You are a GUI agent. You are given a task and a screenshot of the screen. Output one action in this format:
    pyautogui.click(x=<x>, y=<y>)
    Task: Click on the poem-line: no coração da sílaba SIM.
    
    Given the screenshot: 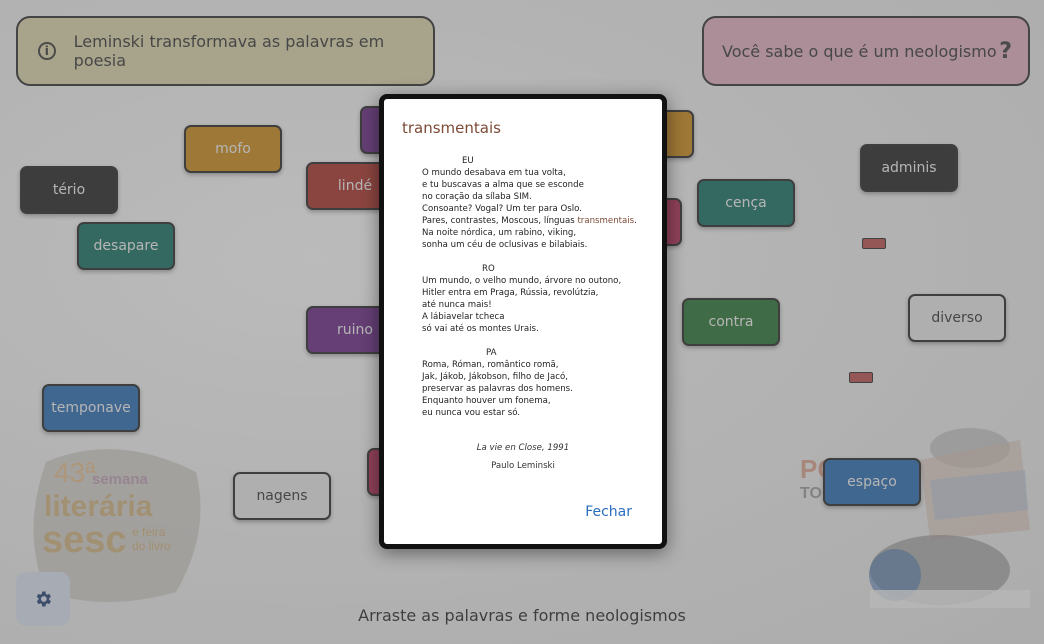 What is the action you would take?
    pyautogui.click(x=477, y=197)
    